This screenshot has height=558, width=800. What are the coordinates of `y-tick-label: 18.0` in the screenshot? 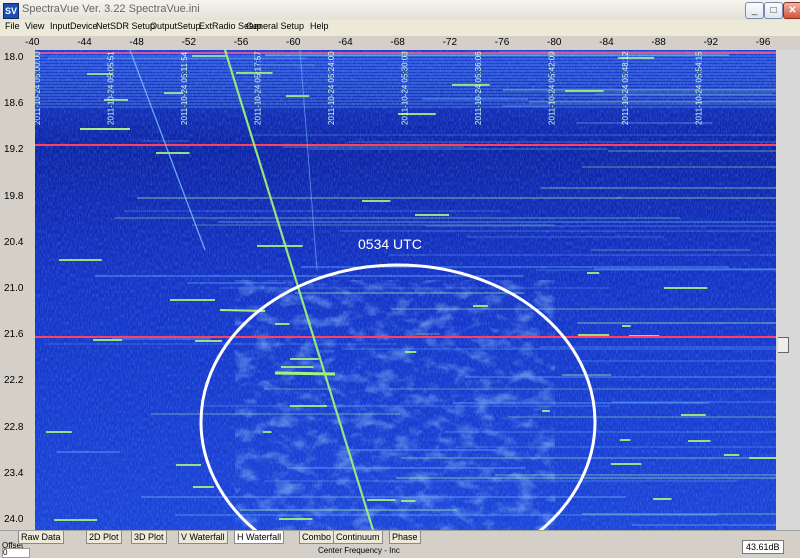 It's located at (14, 57).